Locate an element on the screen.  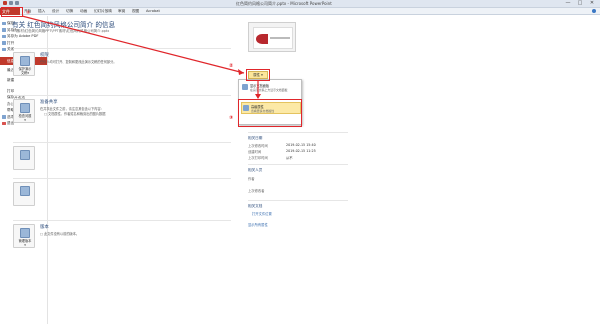
show-all-properties-link: 显示所有属性 is located at coordinates (258, 224).